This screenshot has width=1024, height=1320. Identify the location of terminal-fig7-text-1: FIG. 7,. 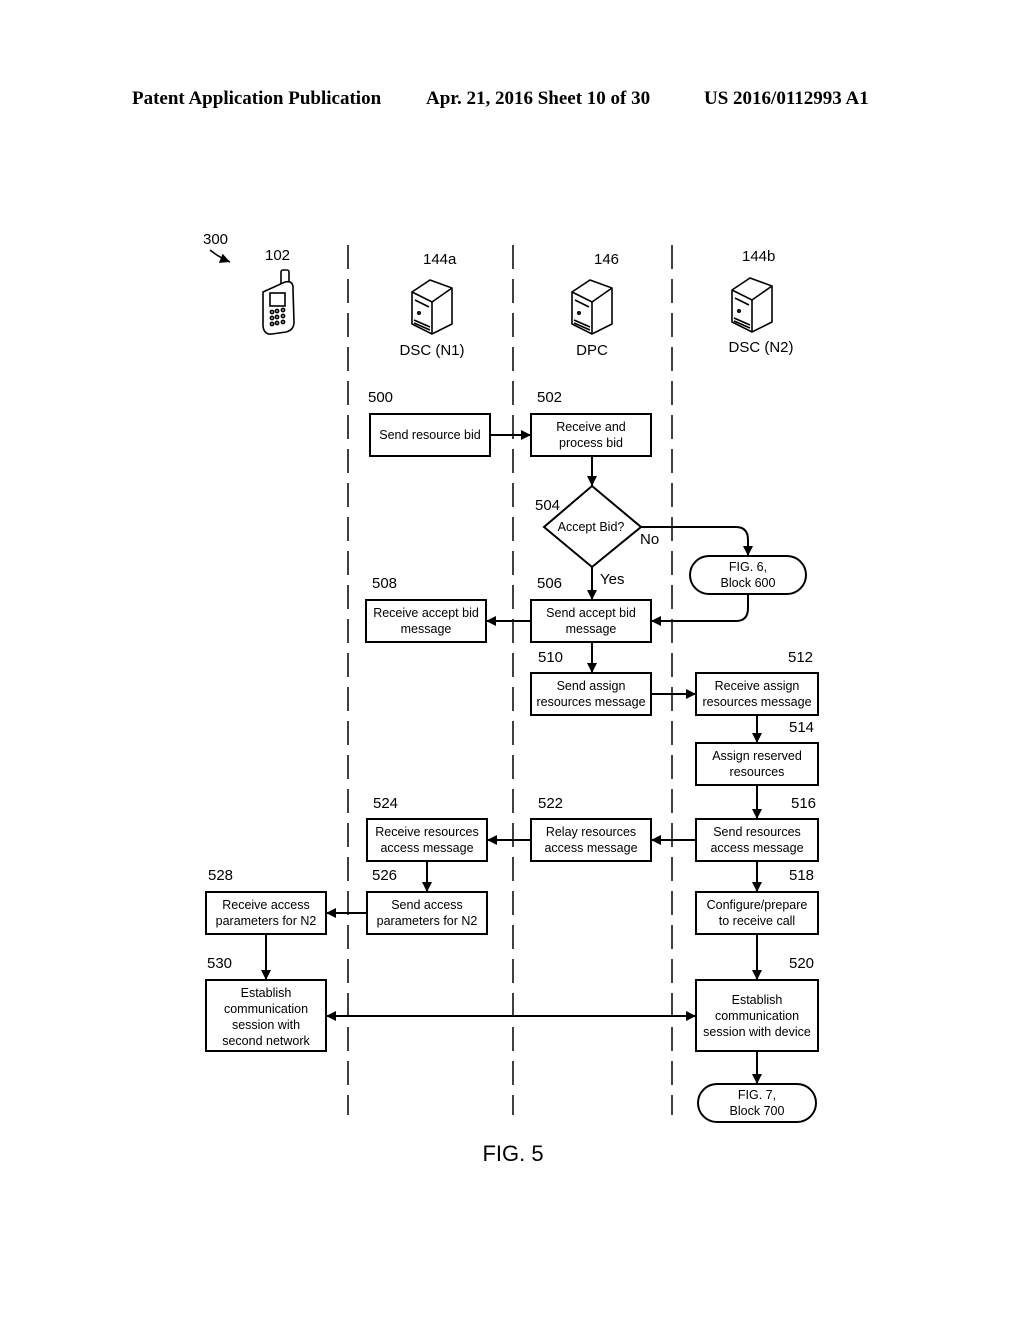
(757, 1095).